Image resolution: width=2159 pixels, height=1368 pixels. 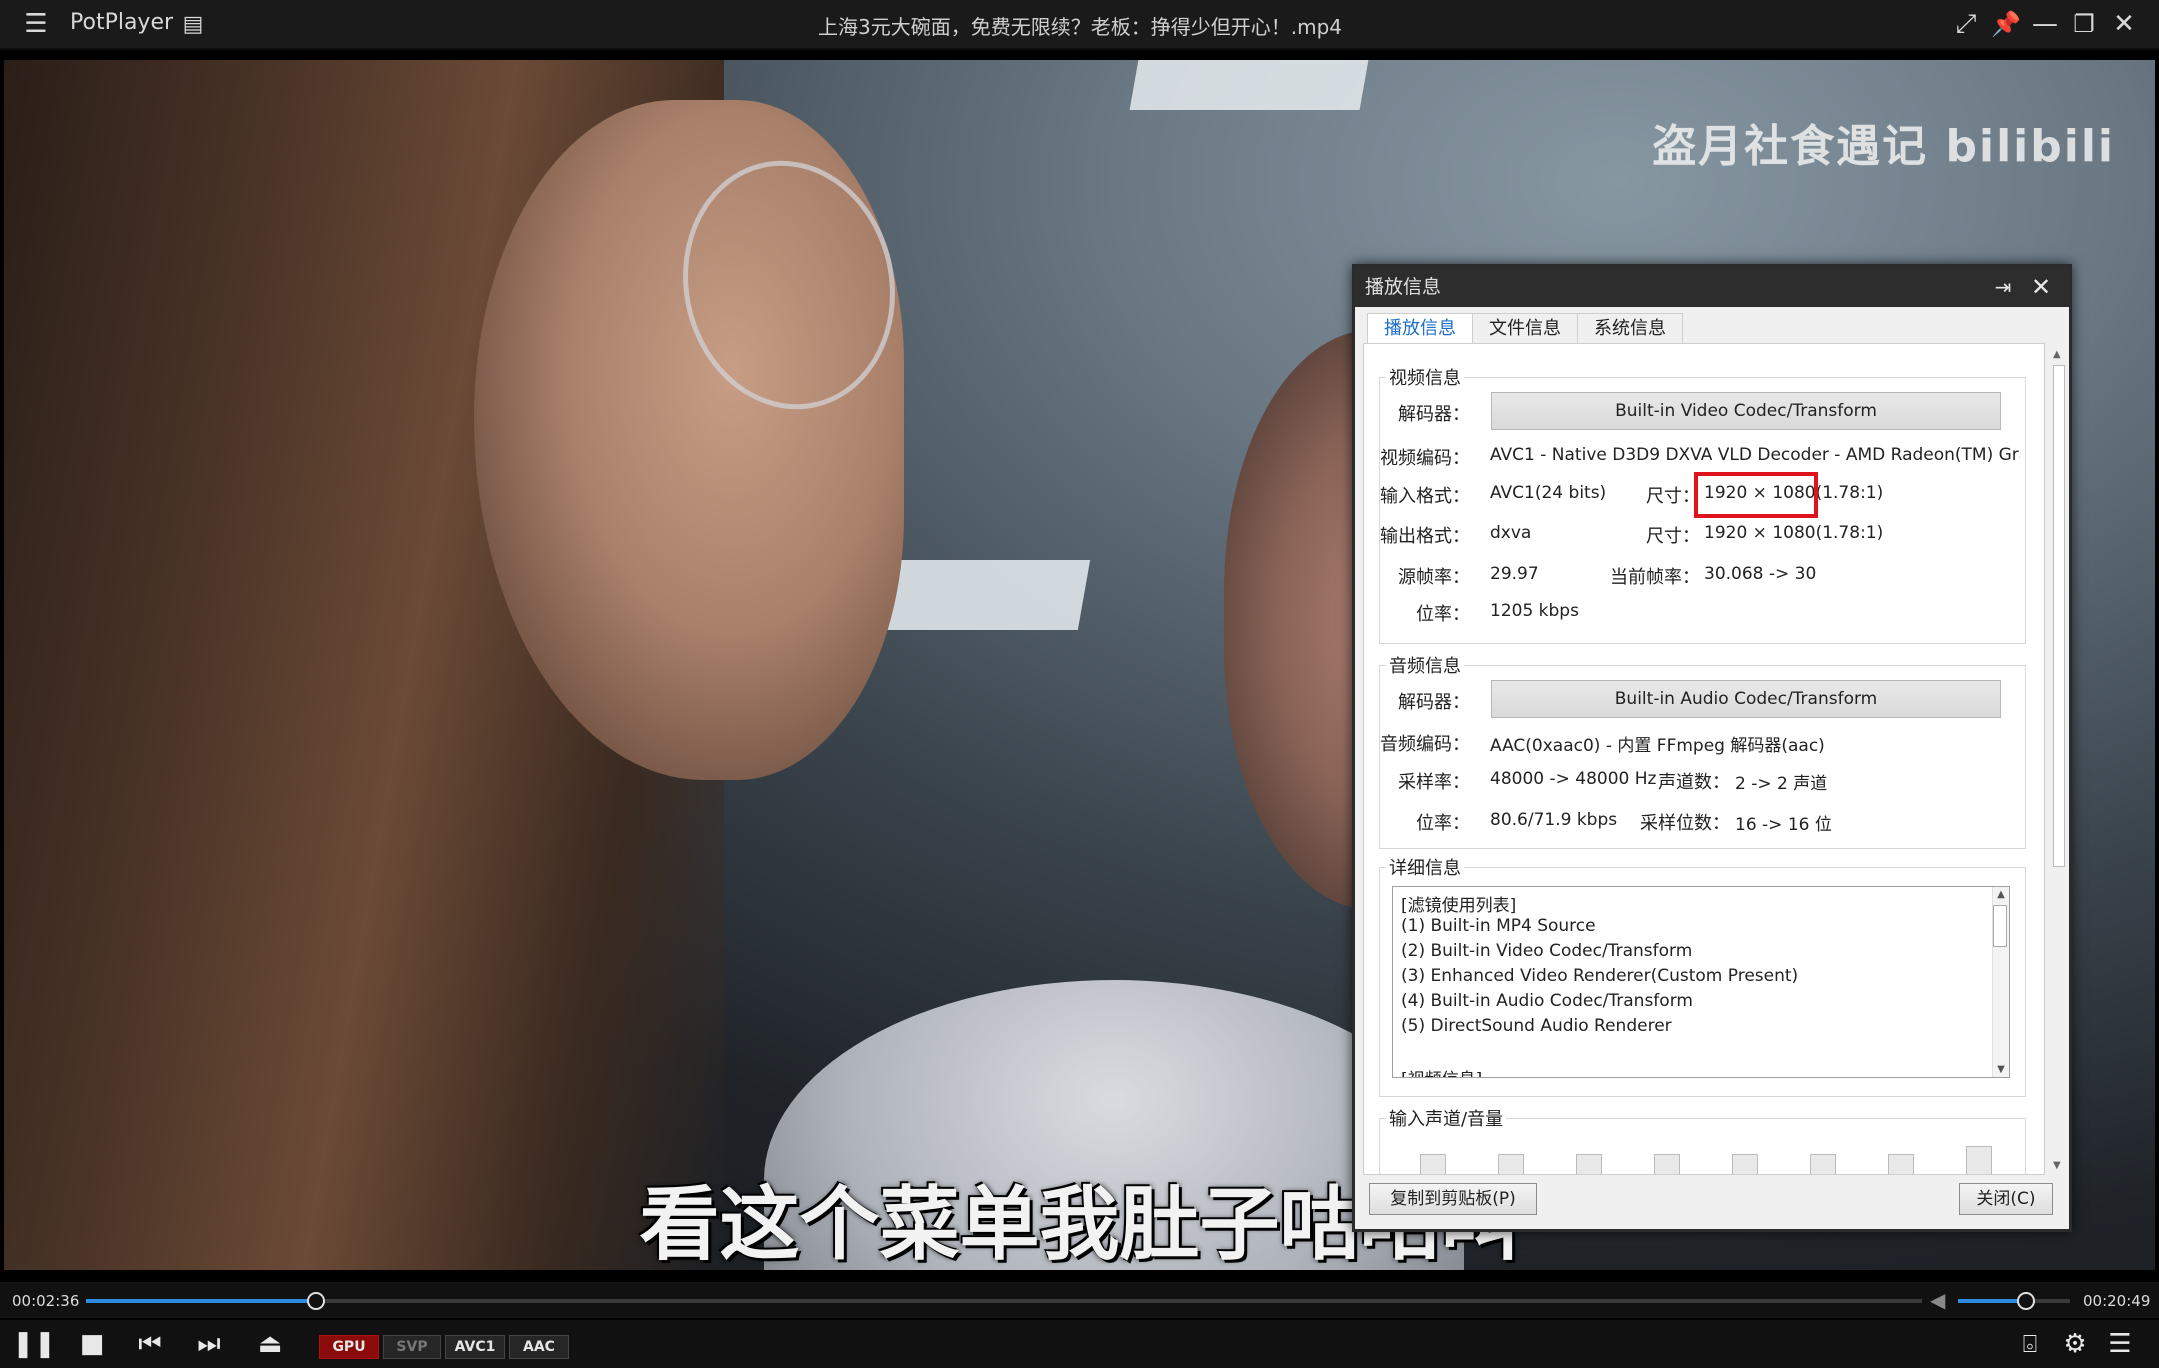 What do you see at coordinates (209, 1344) in the screenshot?
I see `next-icon: ⏭` at bounding box center [209, 1344].